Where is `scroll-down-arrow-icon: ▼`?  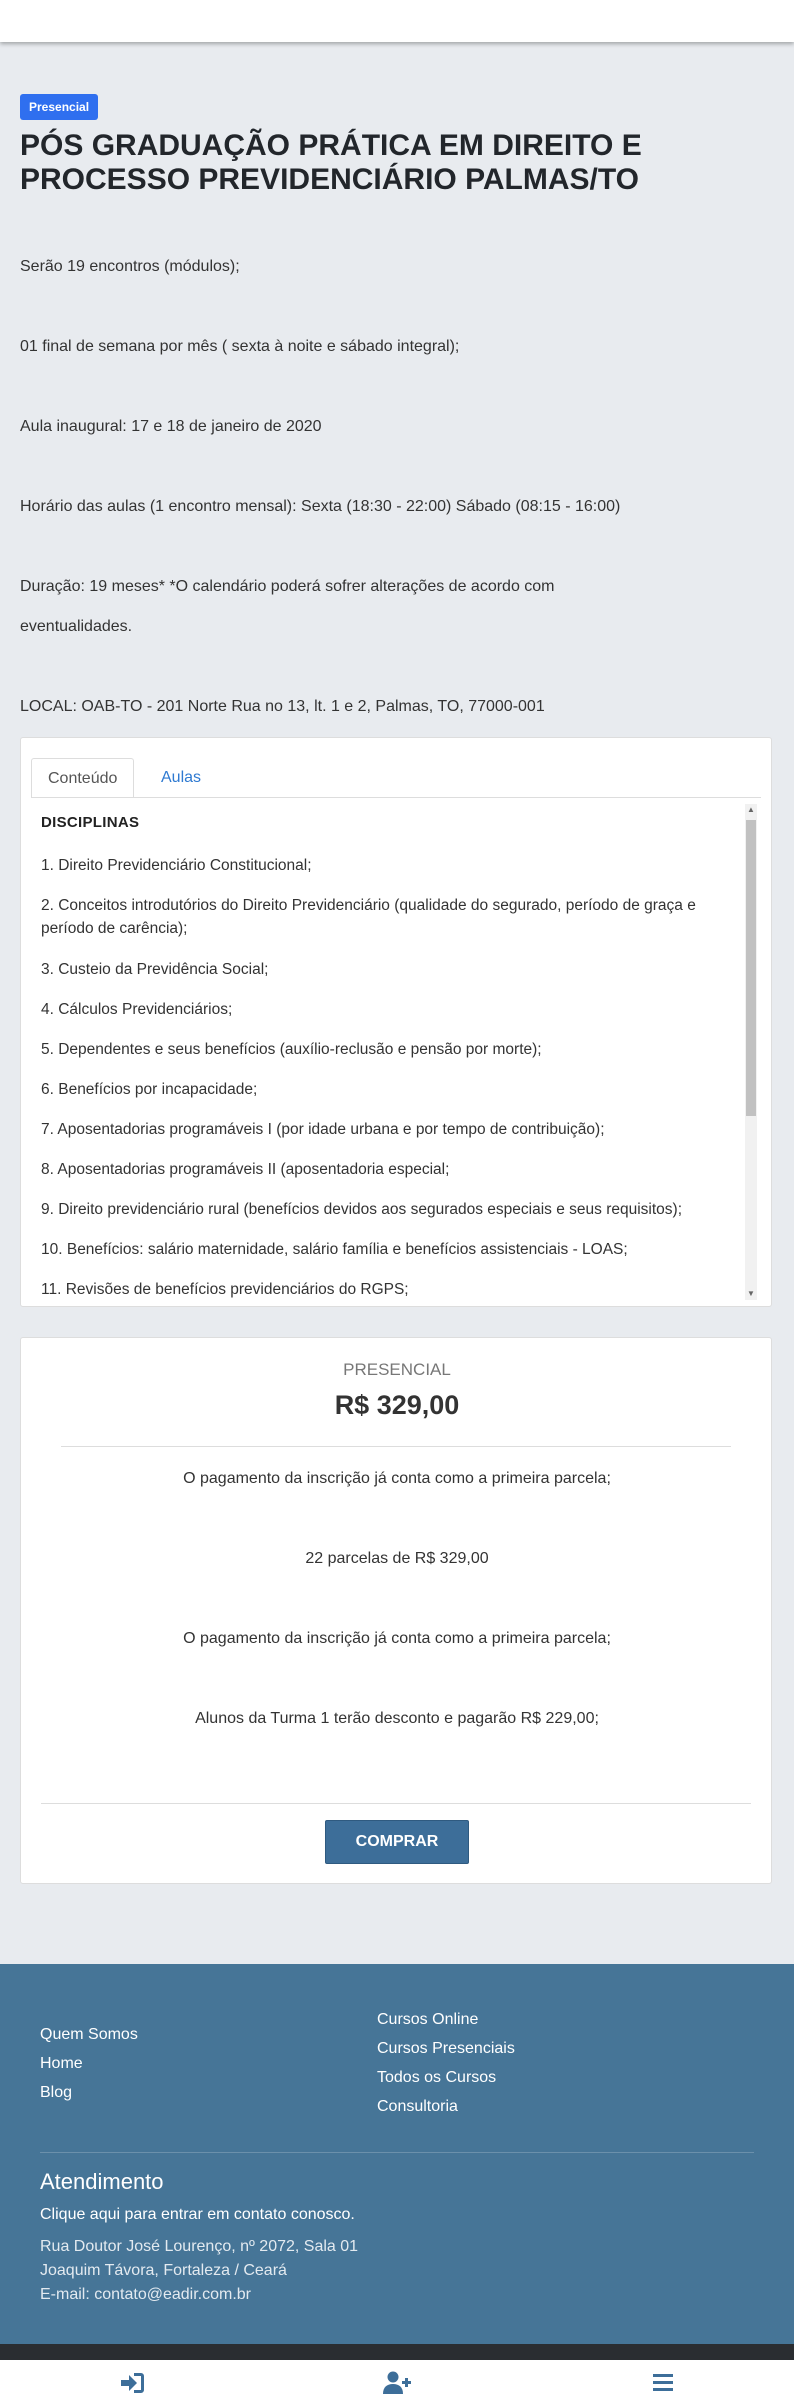
scroll-down-arrow-icon: ▼ is located at coordinates (751, 1294).